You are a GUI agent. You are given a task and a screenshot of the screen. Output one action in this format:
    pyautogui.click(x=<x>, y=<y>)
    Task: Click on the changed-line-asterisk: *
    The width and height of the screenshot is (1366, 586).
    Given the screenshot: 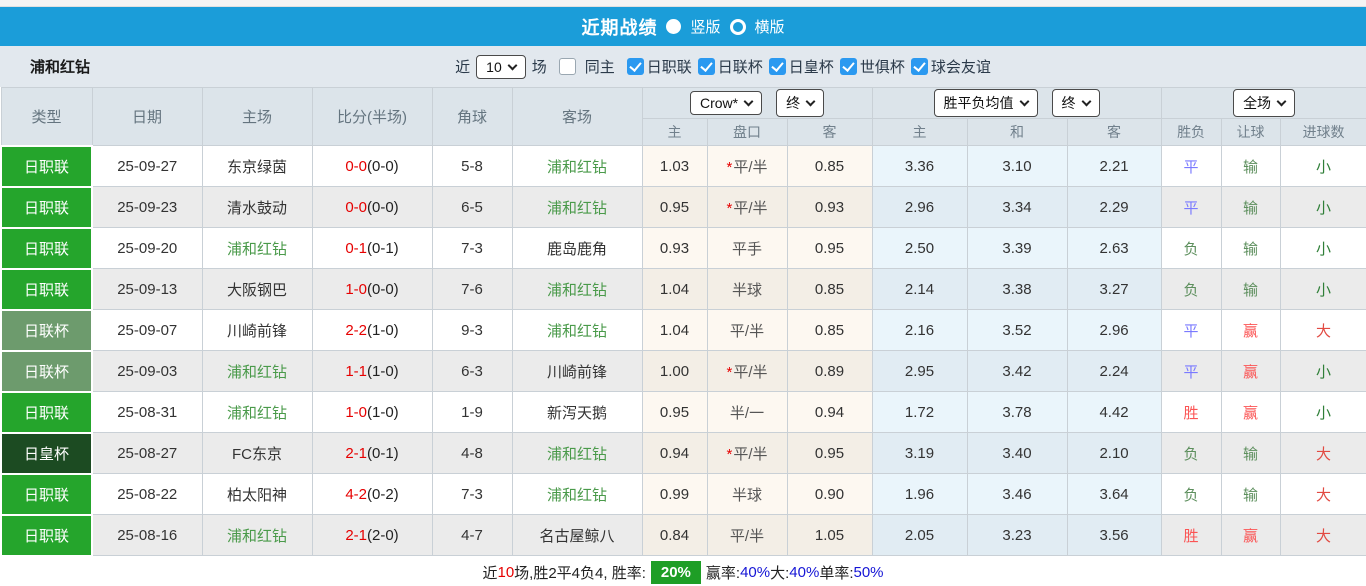 What is the action you would take?
    pyautogui.click(x=729, y=372)
    